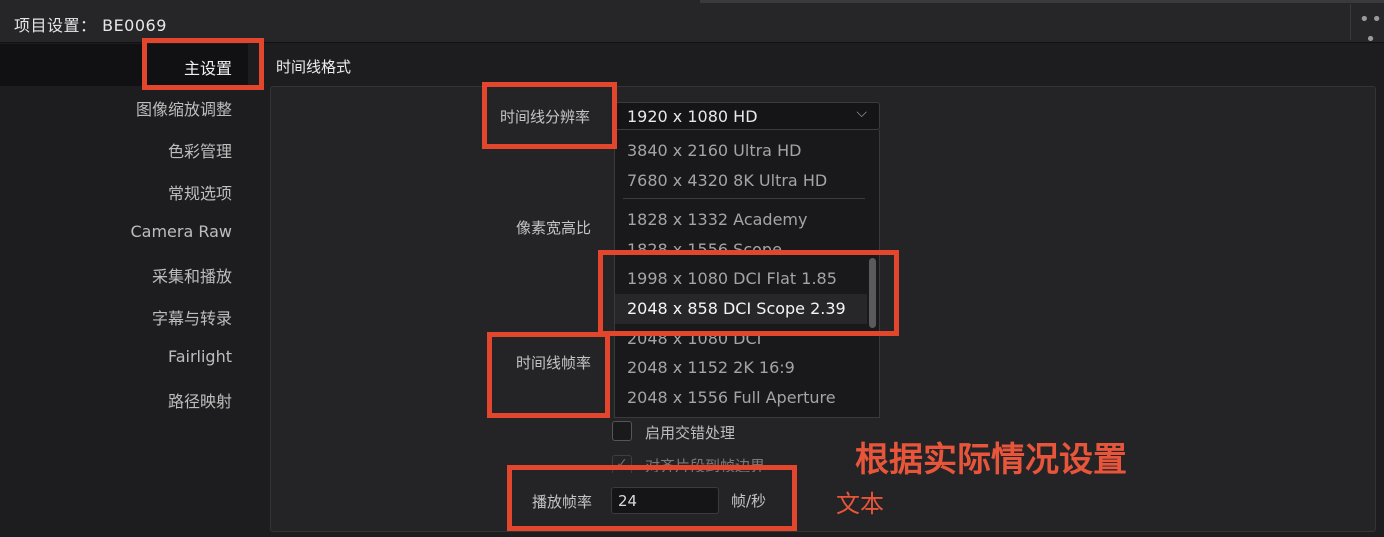 This screenshot has height=537, width=1384. Describe the element at coordinates (861, 113) in the screenshot. I see `chevron-down-icon: ⌵` at that location.